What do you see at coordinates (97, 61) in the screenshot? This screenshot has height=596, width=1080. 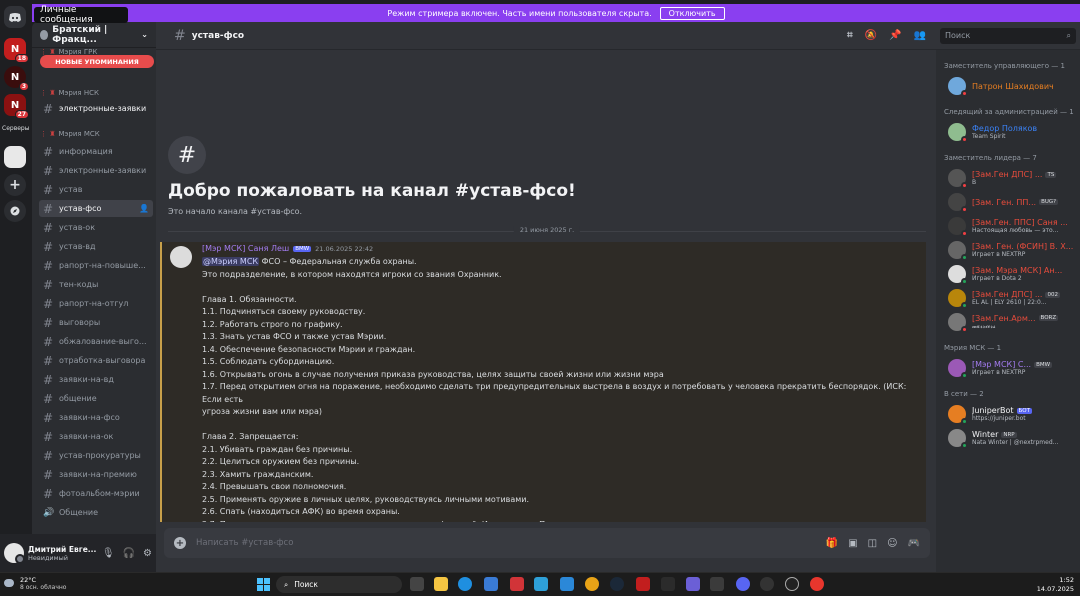 I see `new-mentions-pill: НОВЫЕ УПОМИНАНИЯ` at bounding box center [97, 61].